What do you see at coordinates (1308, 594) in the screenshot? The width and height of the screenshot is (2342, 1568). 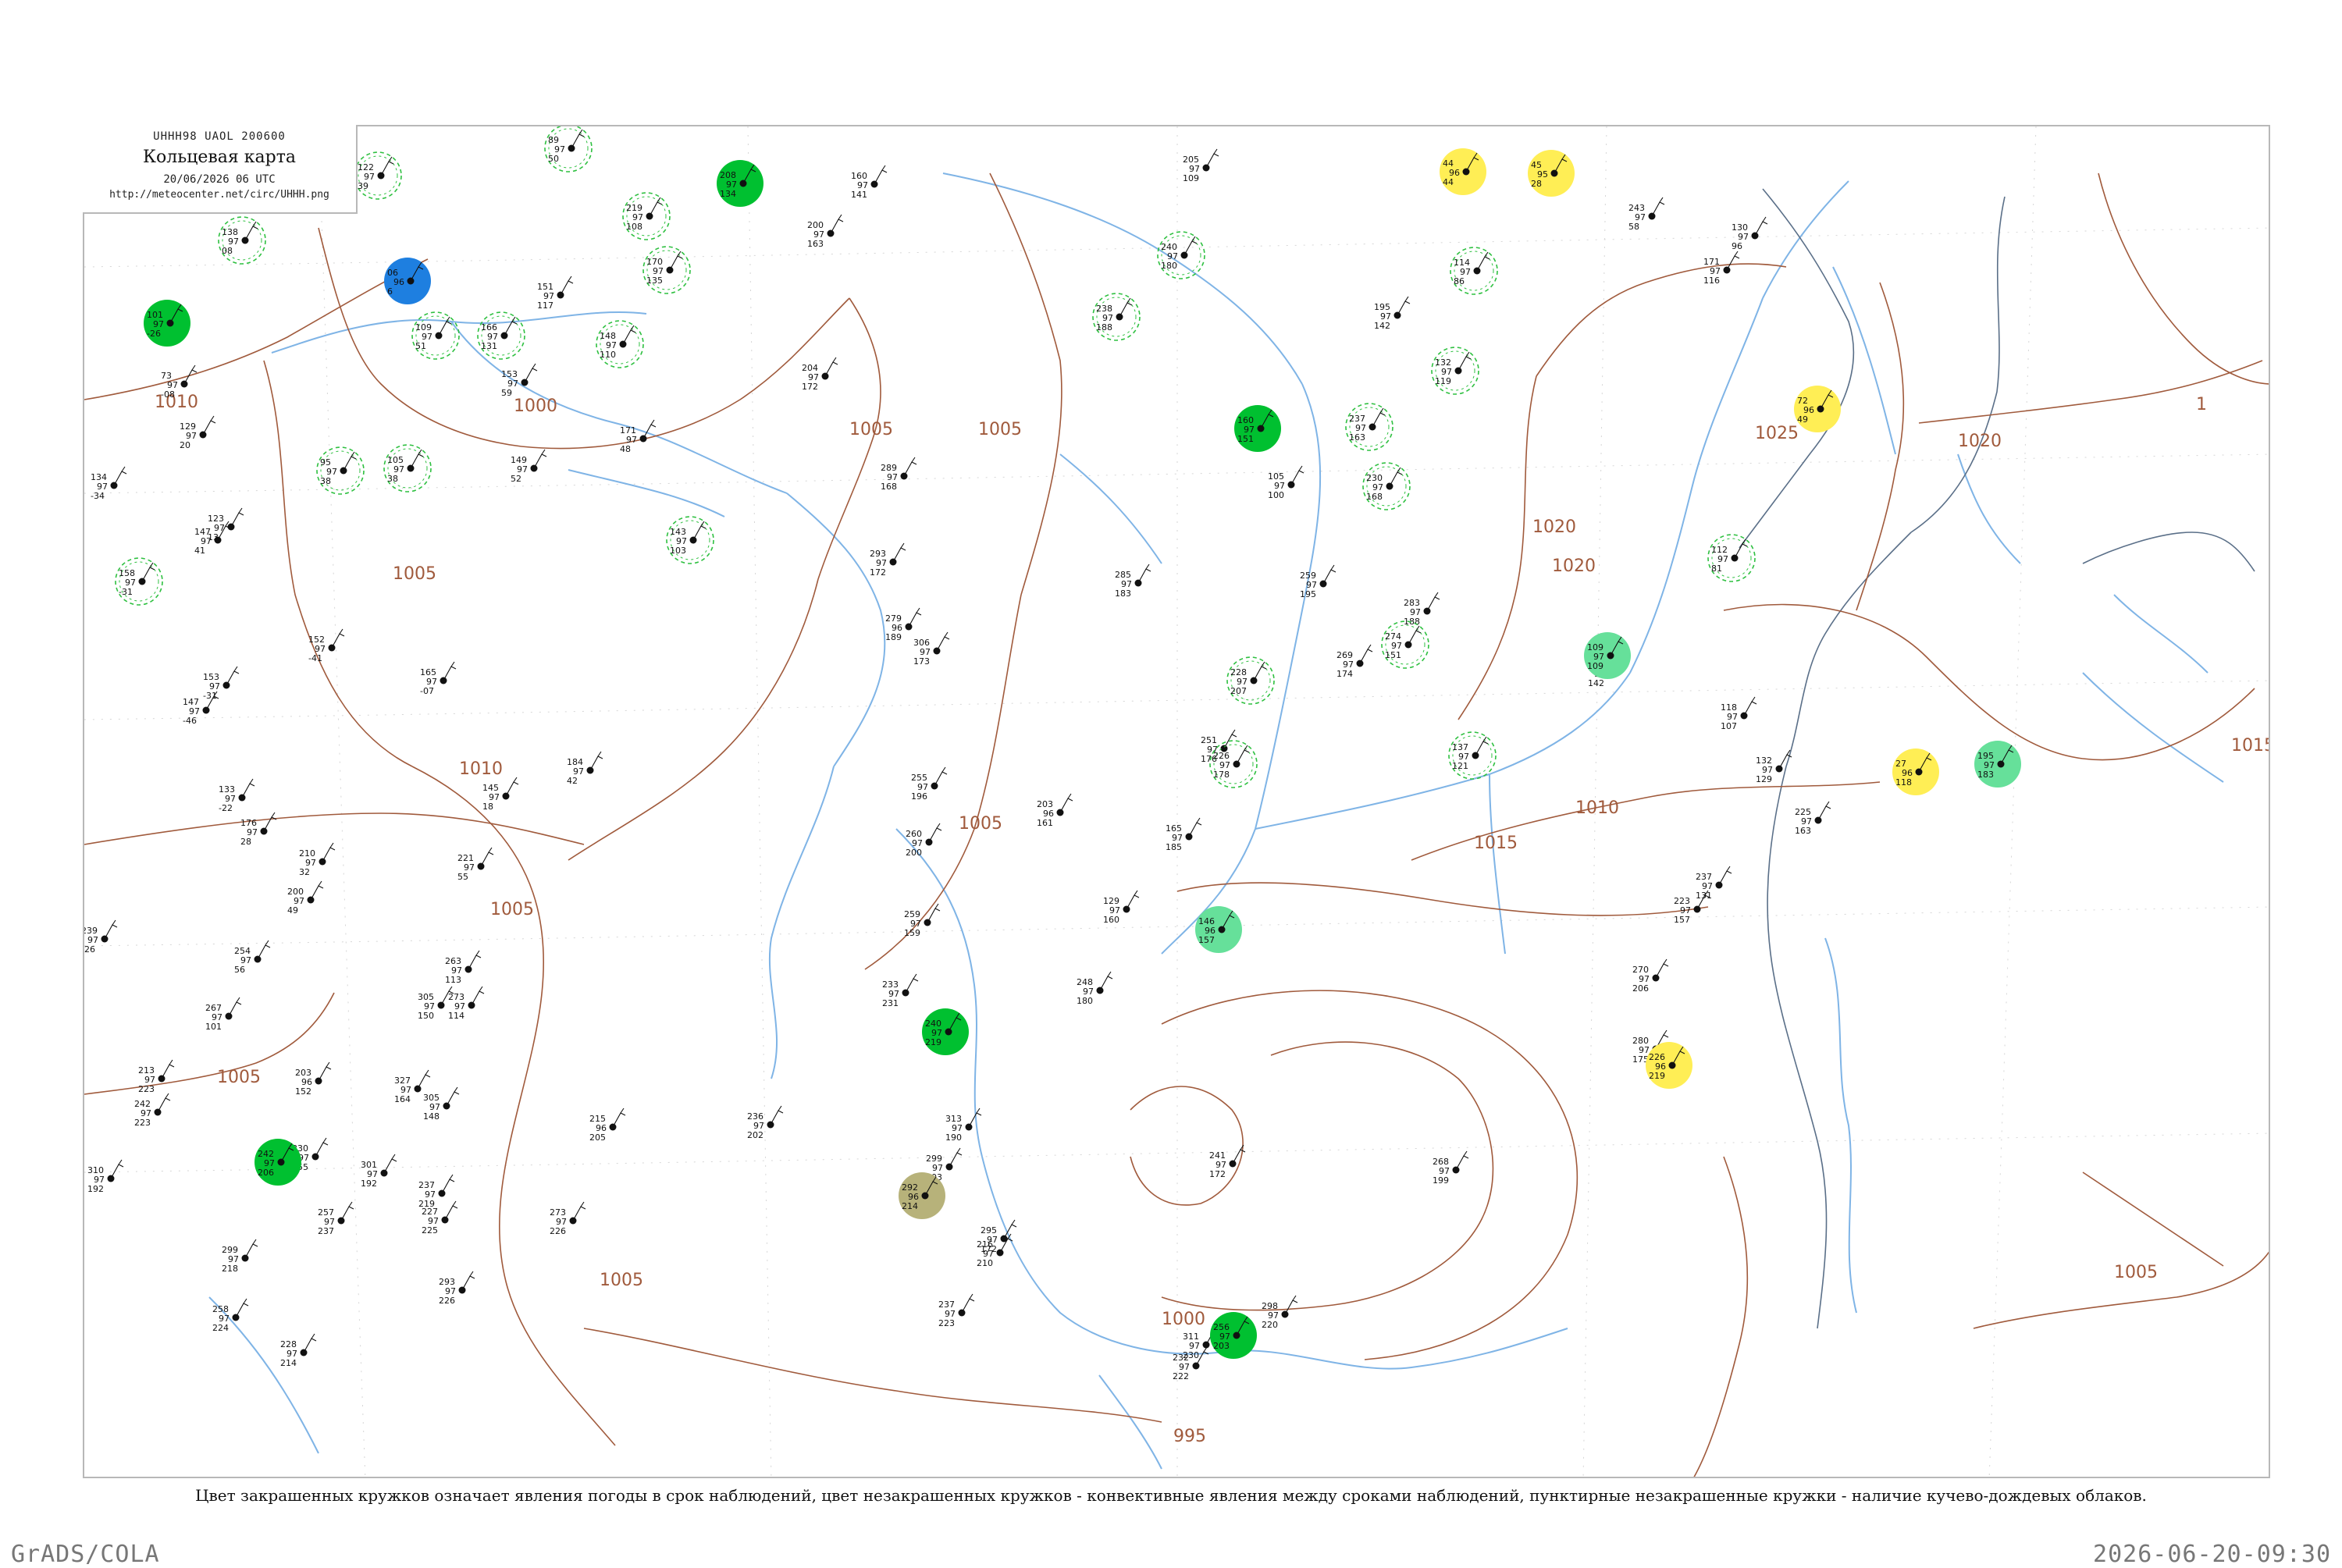 I see `station-dewpoint: 195` at bounding box center [1308, 594].